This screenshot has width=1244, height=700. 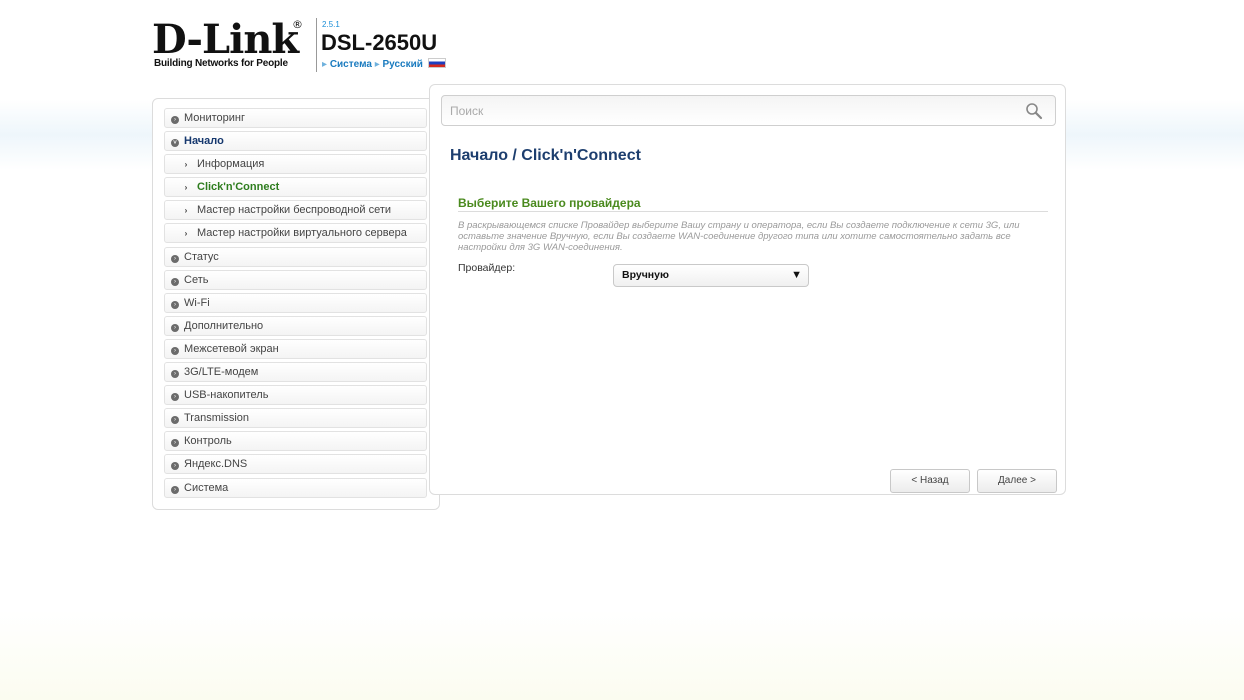 I want to click on search-input, so click(x=730, y=111).